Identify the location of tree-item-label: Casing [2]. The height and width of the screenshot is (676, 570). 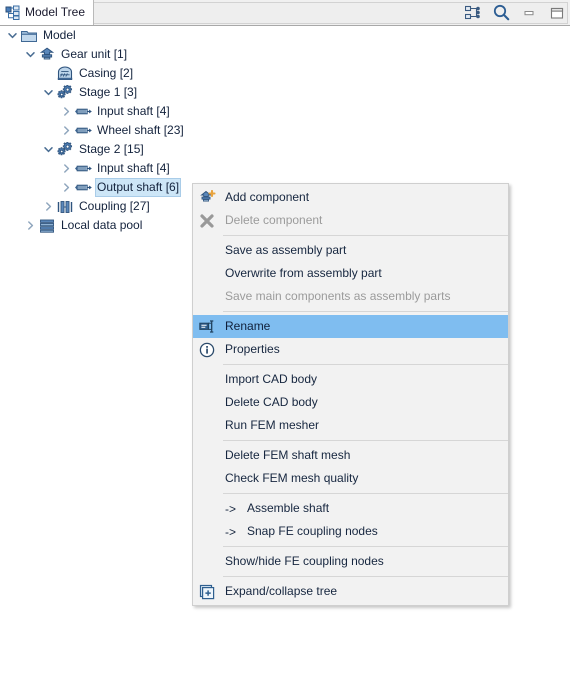
(106, 73).